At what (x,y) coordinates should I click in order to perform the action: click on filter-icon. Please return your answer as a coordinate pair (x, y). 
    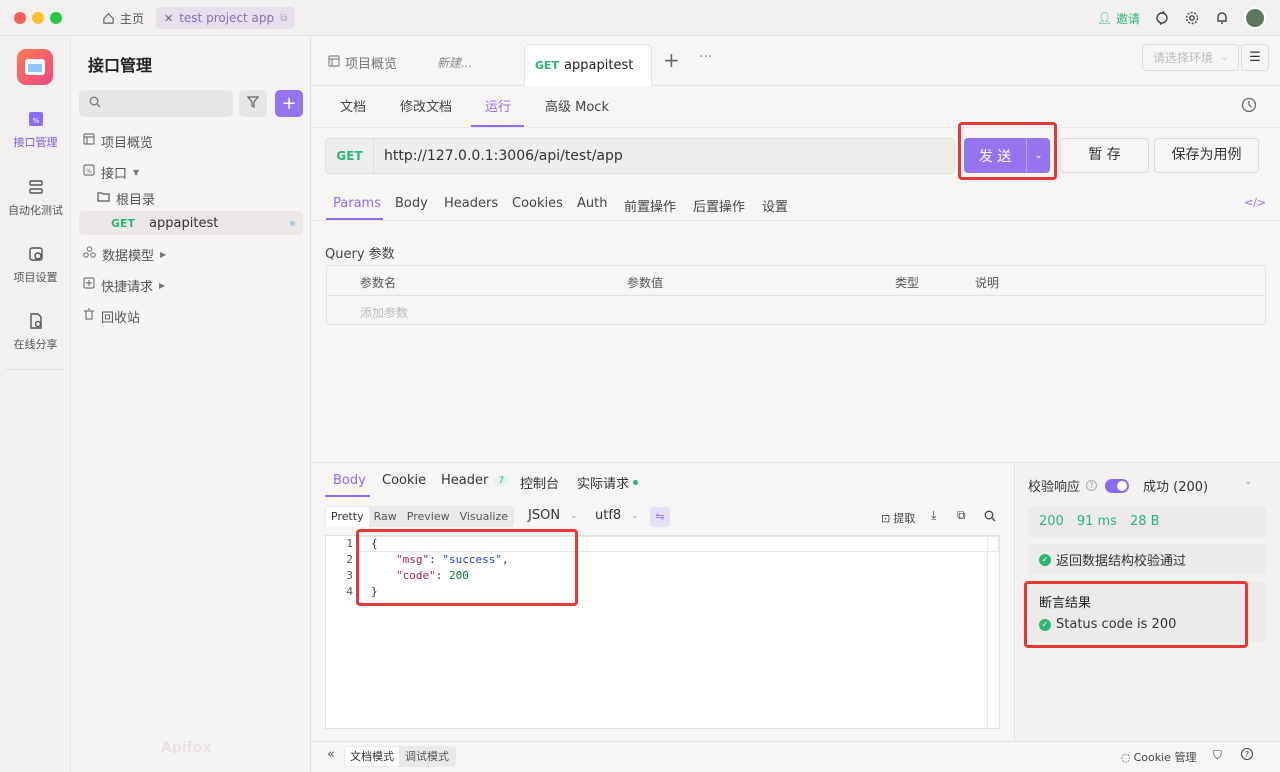
    Looking at the image, I should click on (253, 103).